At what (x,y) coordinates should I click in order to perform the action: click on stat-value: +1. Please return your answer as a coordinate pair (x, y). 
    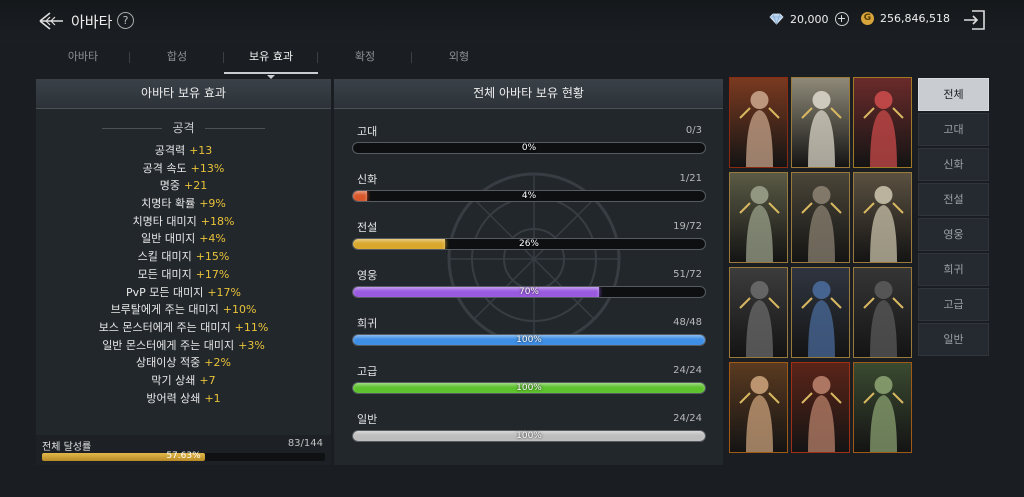
    Looking at the image, I should click on (212, 398).